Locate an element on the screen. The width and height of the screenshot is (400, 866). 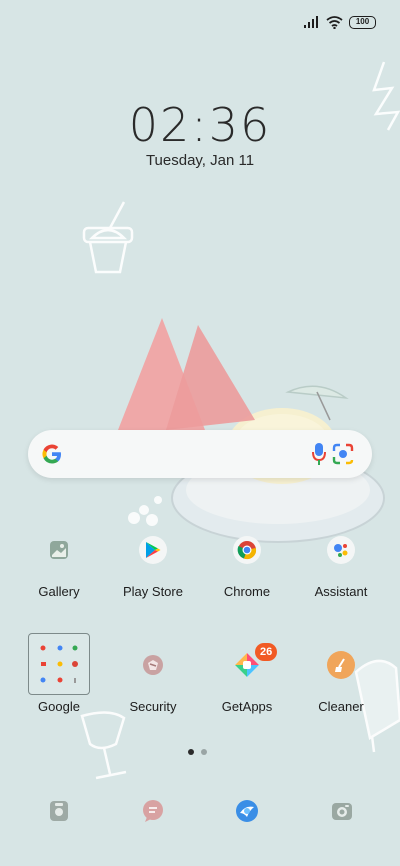
dock-browser is located at coordinates (247, 811).